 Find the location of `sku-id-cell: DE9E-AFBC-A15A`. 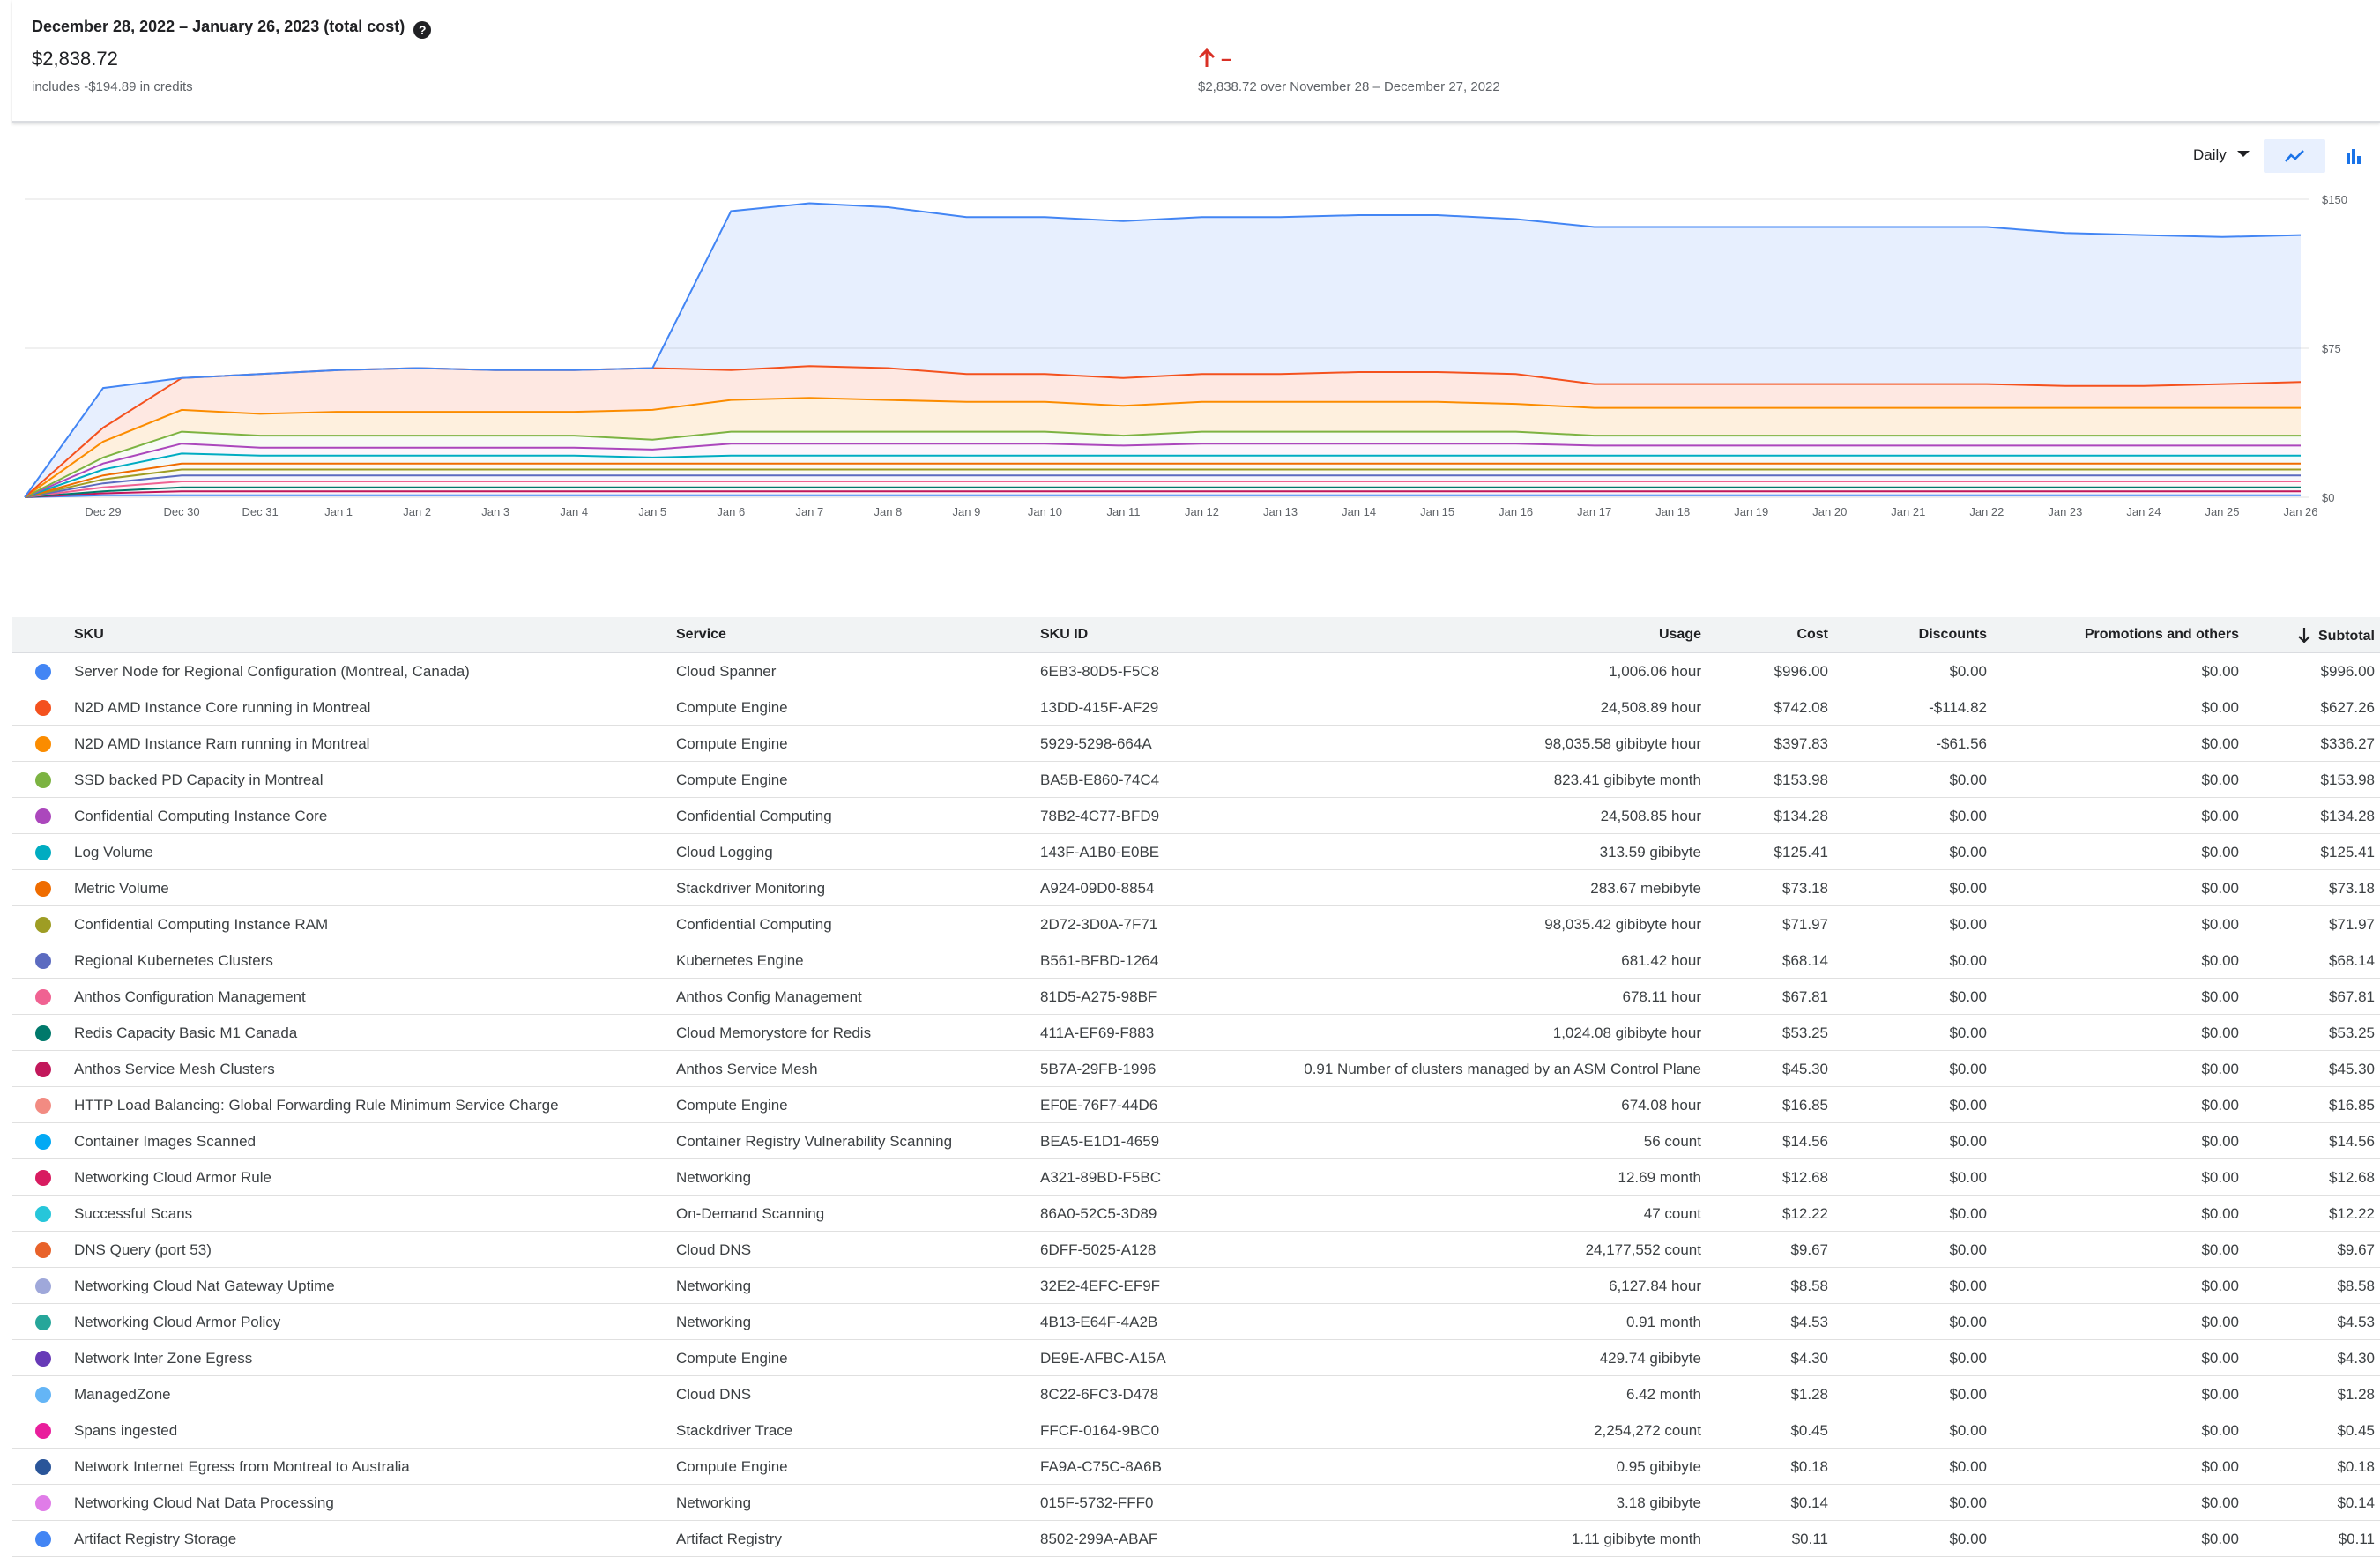

sku-id-cell: DE9E-AFBC-A15A is located at coordinates (1103, 1358).